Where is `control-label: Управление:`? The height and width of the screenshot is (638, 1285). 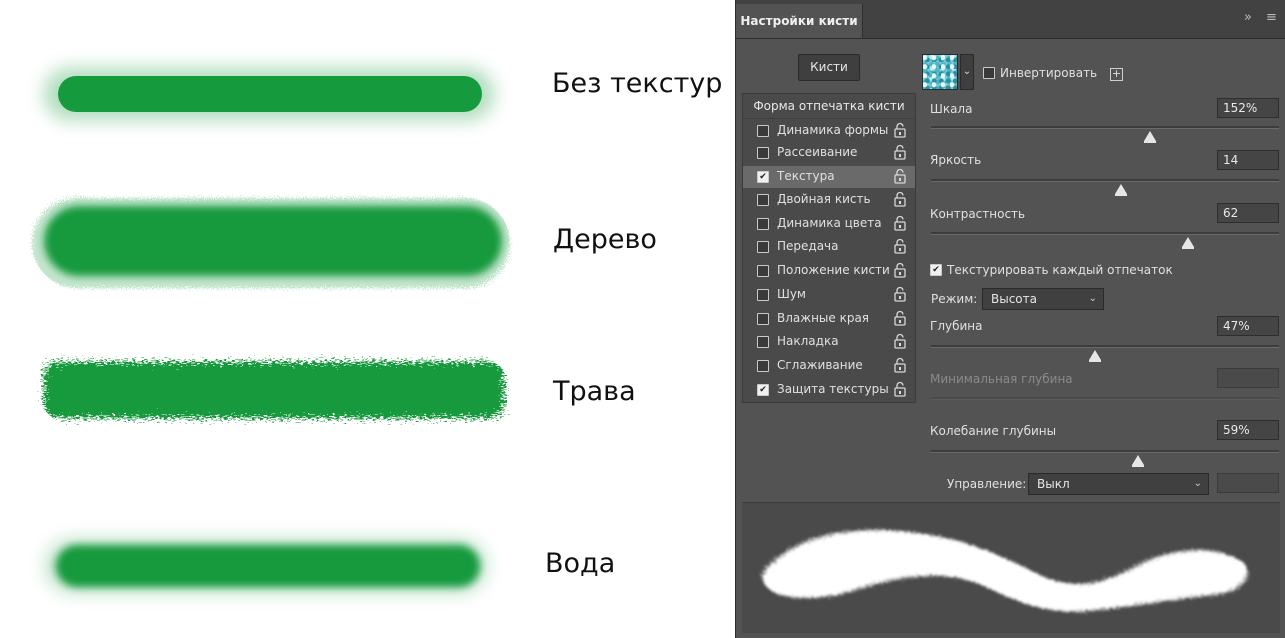
control-label: Управление: is located at coordinates (987, 484).